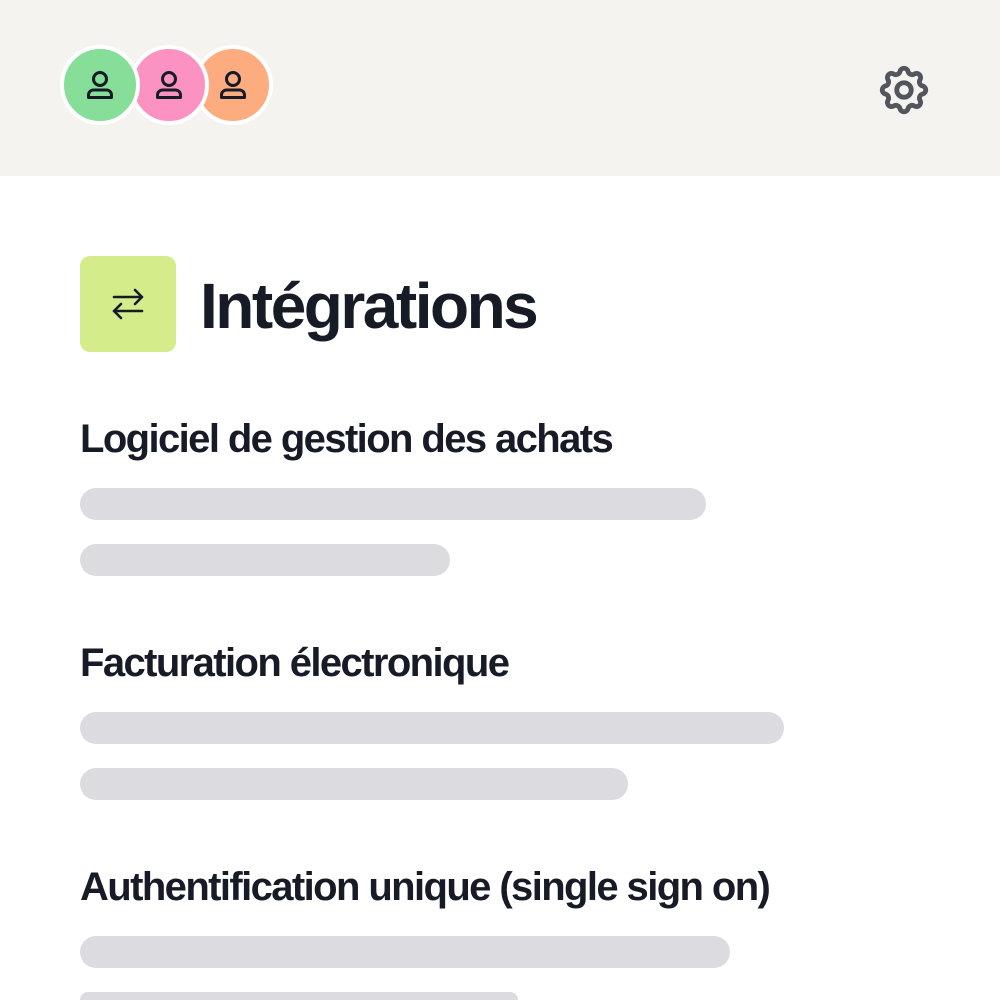  What do you see at coordinates (295, 663) in the screenshot?
I see `section-title-e-invoicing: Facturation électronique` at bounding box center [295, 663].